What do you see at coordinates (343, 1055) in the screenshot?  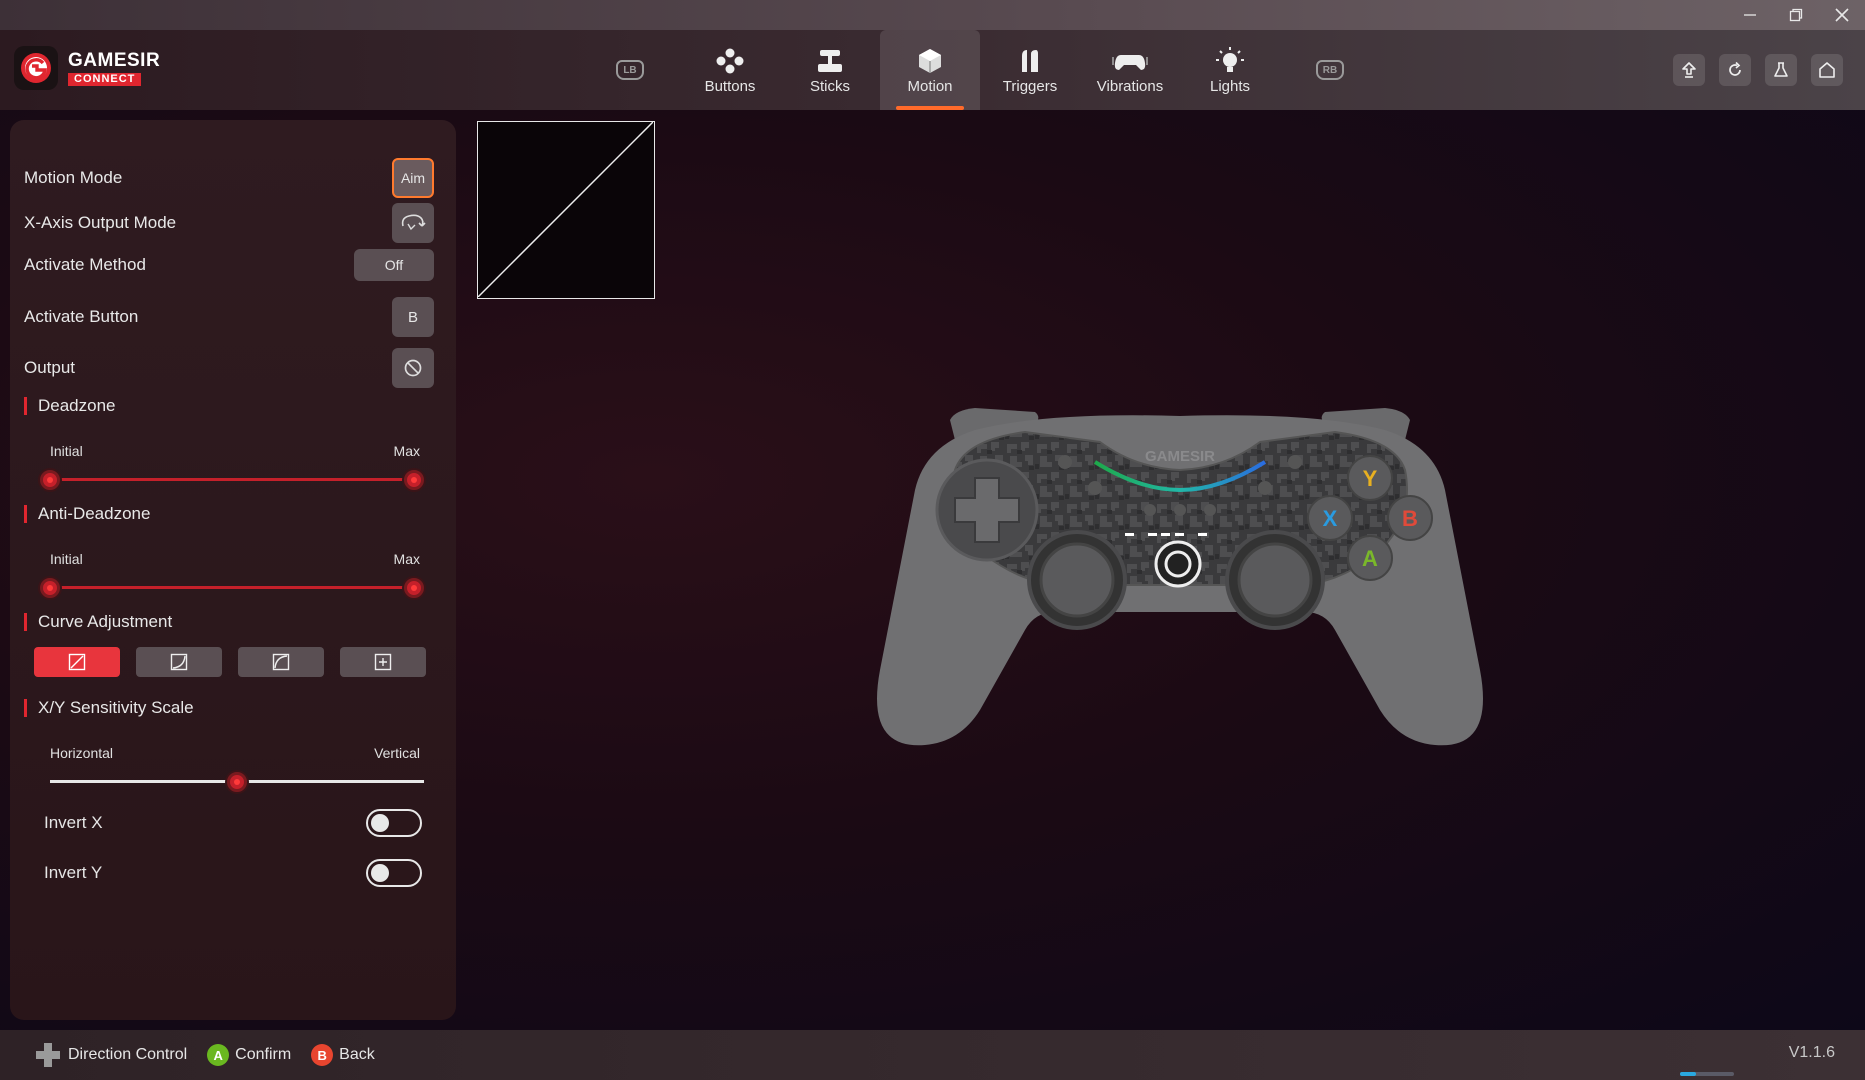 I see `hint-back: B Back` at bounding box center [343, 1055].